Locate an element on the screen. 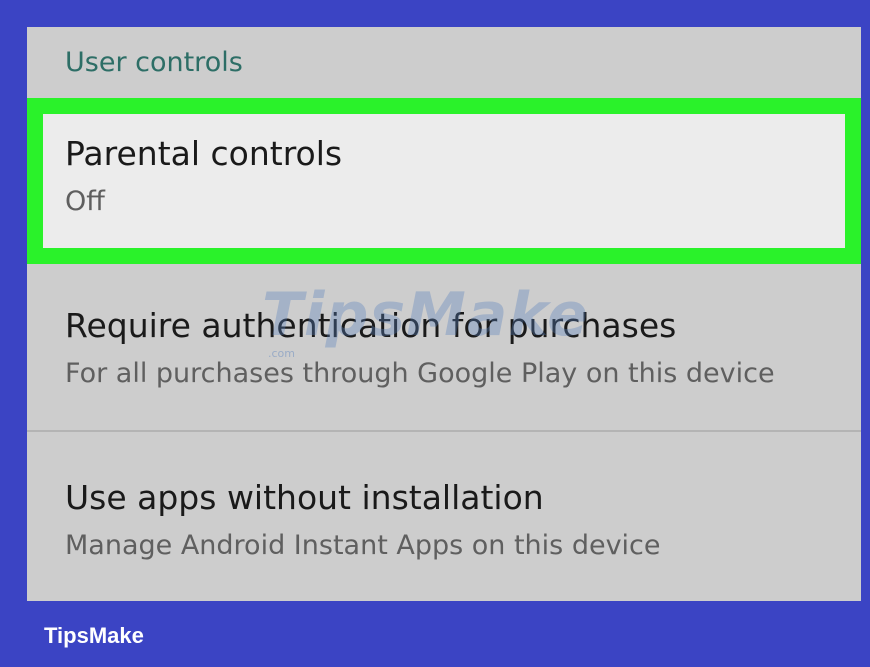 This screenshot has height=667, width=870. require-authentication-title: Require authentication for purchases is located at coordinates (371, 325).